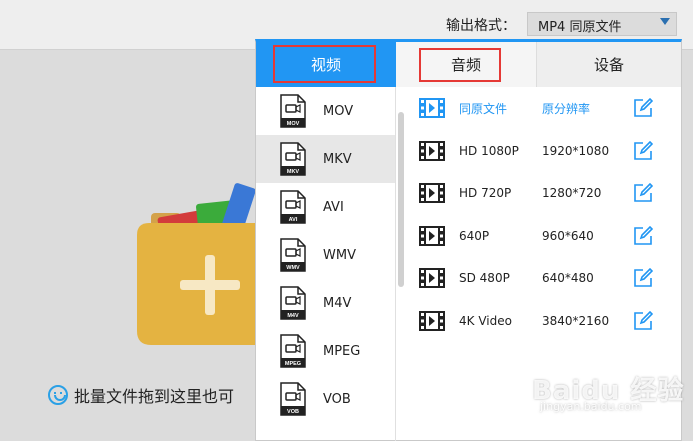  I want to click on format-item: VOB VOB, so click(325, 399).